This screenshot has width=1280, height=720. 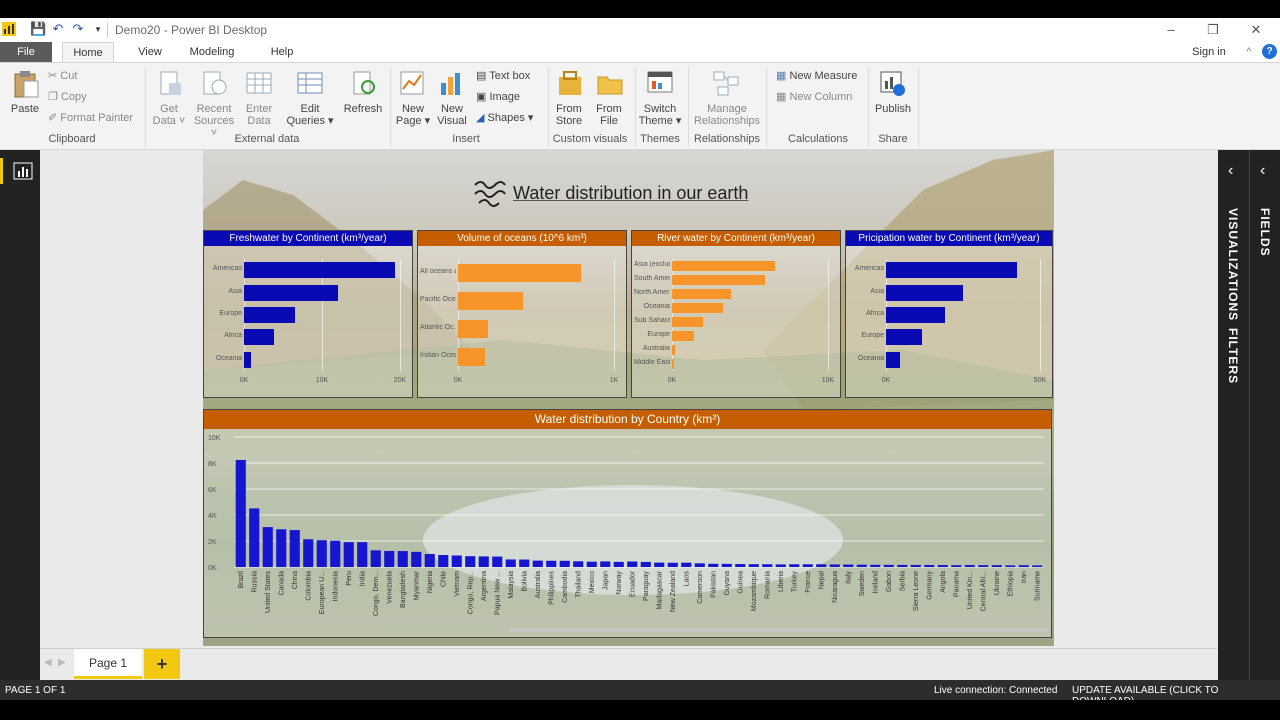 I want to click on text-box-button: ▤ Text box, so click(x=503, y=76).